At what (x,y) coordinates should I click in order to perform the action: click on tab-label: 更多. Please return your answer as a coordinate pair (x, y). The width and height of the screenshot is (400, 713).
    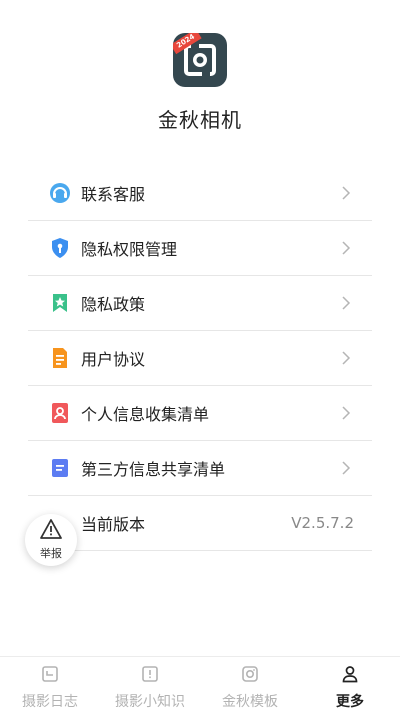
    Looking at the image, I should click on (350, 702).